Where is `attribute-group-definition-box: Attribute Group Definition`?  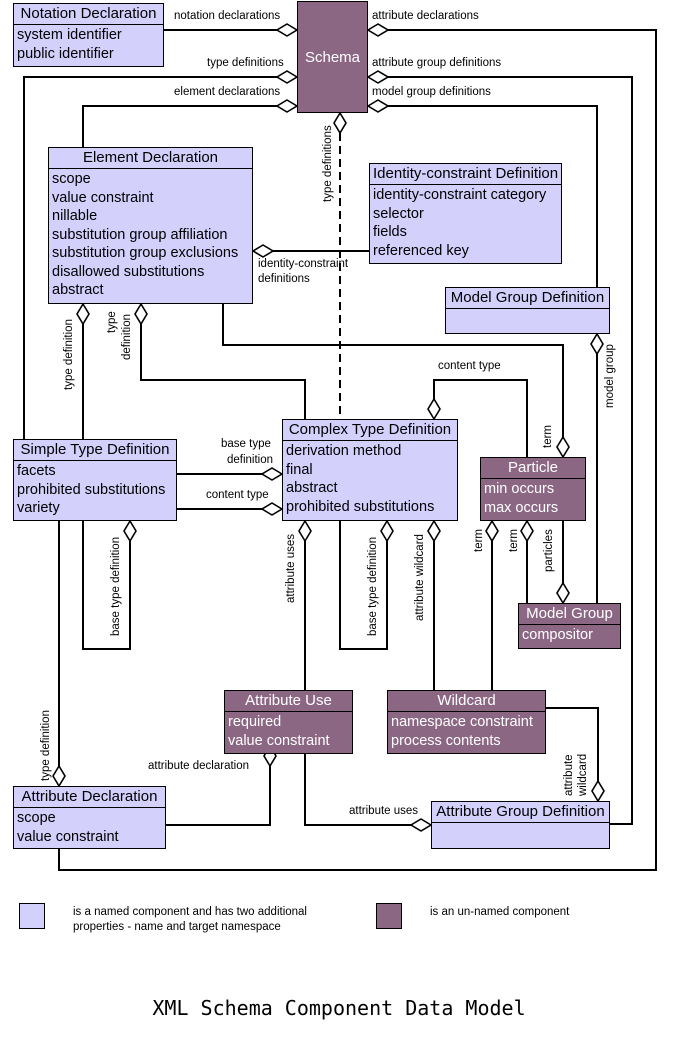 attribute-group-definition-box: Attribute Group Definition is located at coordinates (520, 825).